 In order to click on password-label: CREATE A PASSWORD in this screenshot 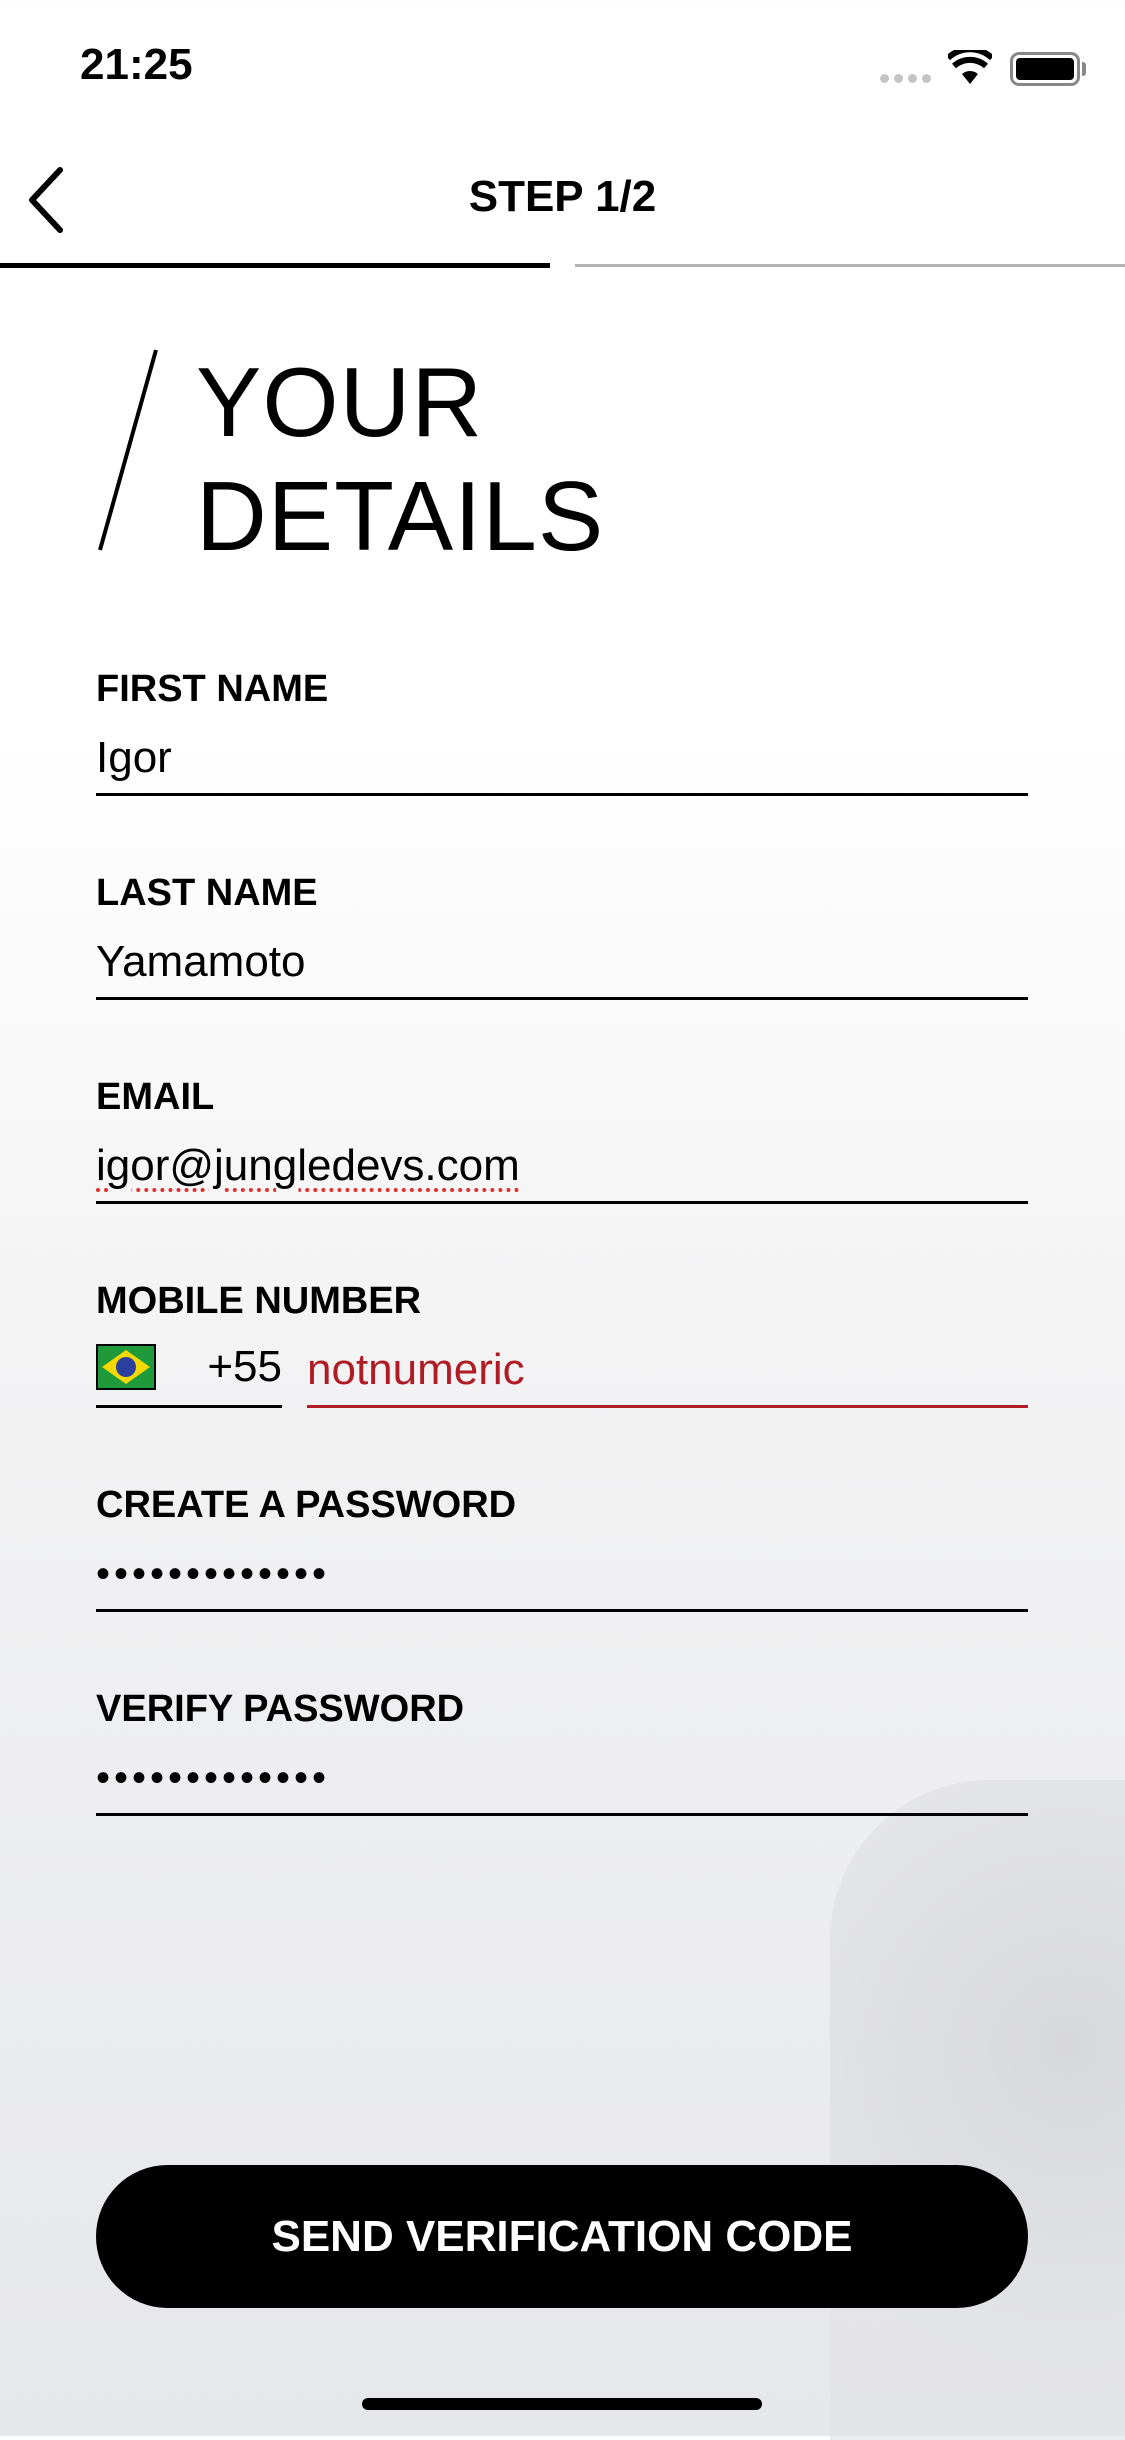, I will do `click(306, 1505)`.